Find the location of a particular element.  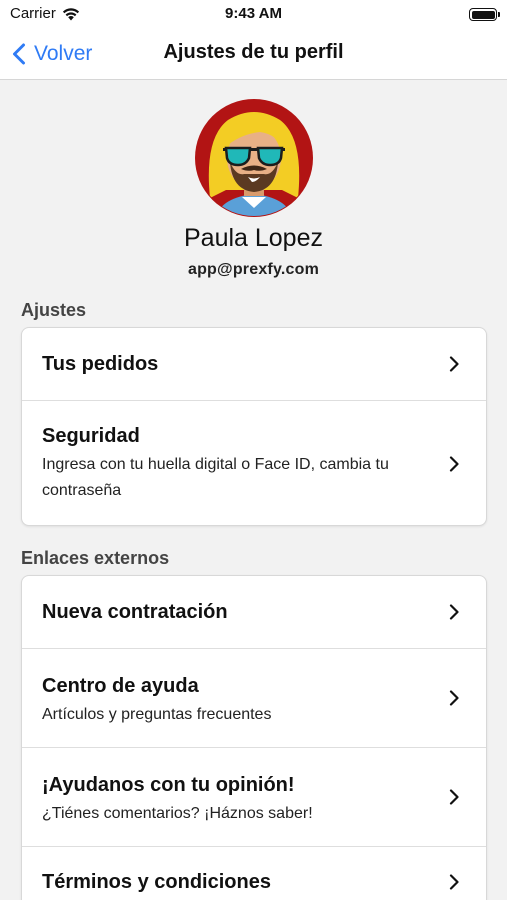

row-title: ¡Ayudanos con tu opinión! is located at coordinates (168, 785).